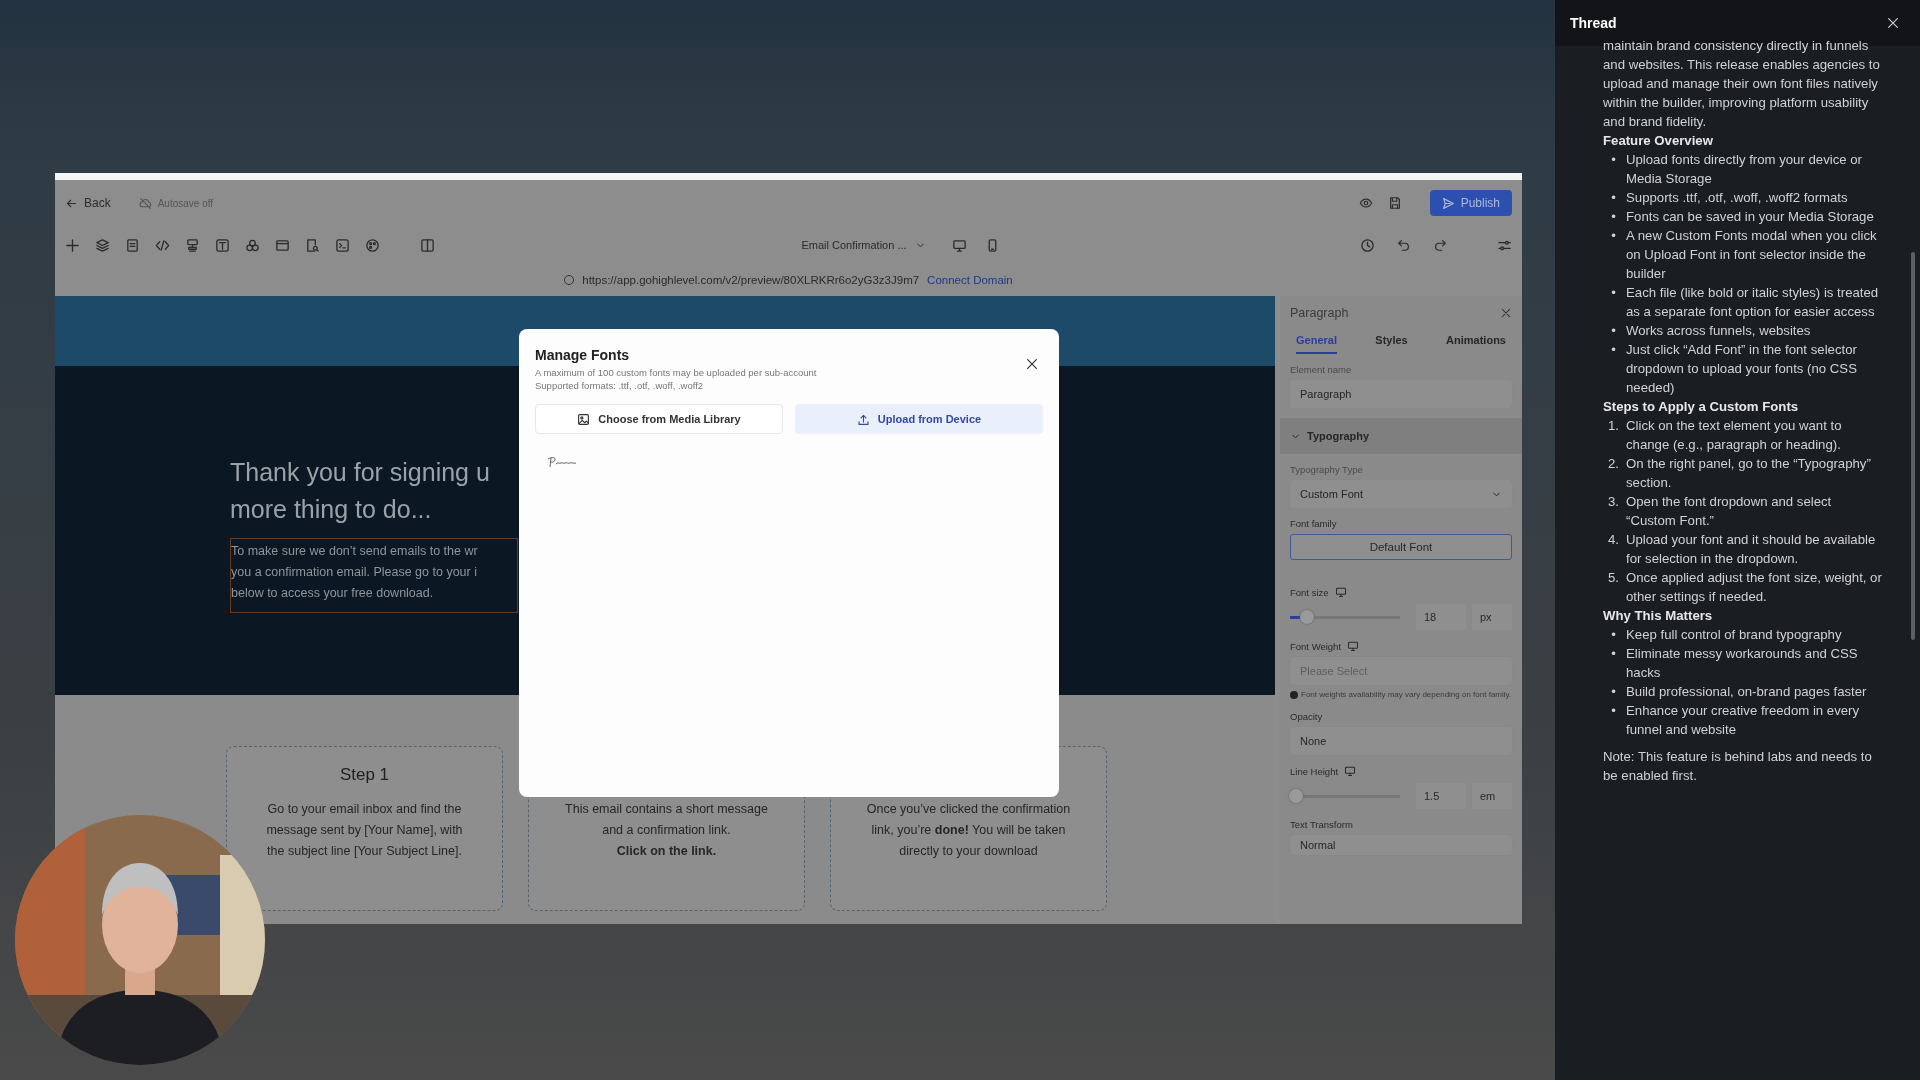 Image resolution: width=1920 pixels, height=1080 pixels. Describe the element at coordinates (88, 203) in the screenshot. I see `back-button: Back` at that location.